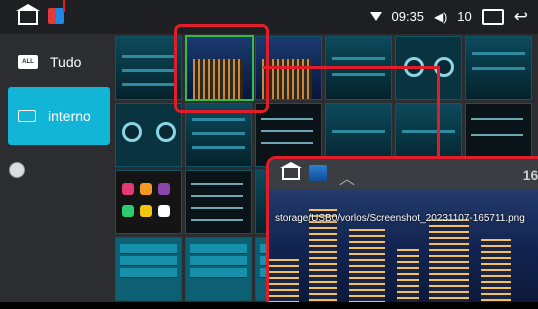  I want to click on bottom-border, so click(269, 305).